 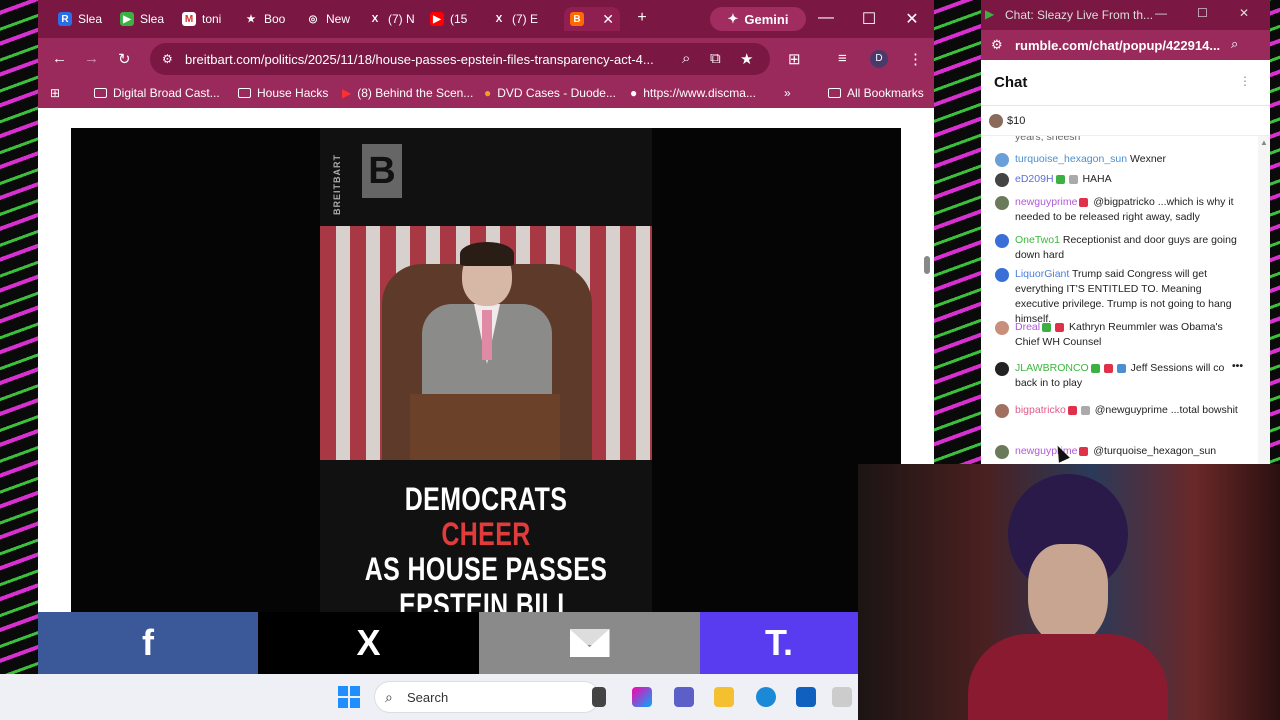 I want to click on store-icon, so click(x=806, y=697).